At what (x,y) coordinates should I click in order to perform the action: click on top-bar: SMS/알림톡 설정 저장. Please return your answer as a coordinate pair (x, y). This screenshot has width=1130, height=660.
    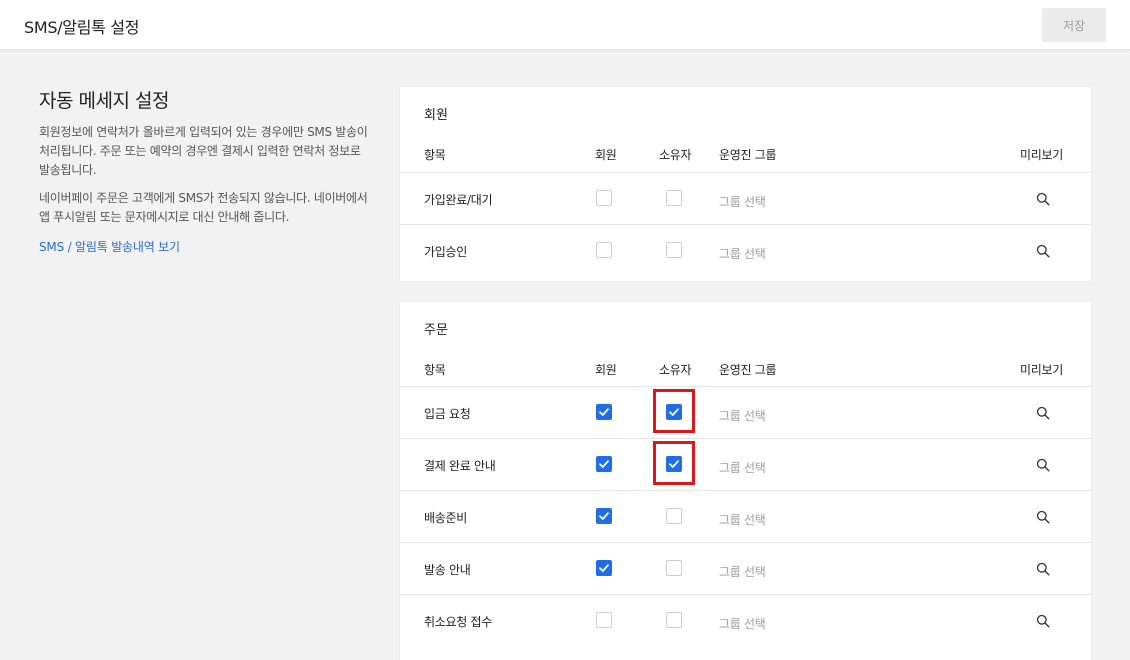
    Looking at the image, I should click on (565, 25).